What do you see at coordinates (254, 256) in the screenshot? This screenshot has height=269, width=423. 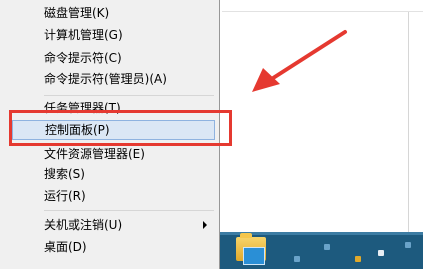 I see `file-explorer-icon` at bounding box center [254, 256].